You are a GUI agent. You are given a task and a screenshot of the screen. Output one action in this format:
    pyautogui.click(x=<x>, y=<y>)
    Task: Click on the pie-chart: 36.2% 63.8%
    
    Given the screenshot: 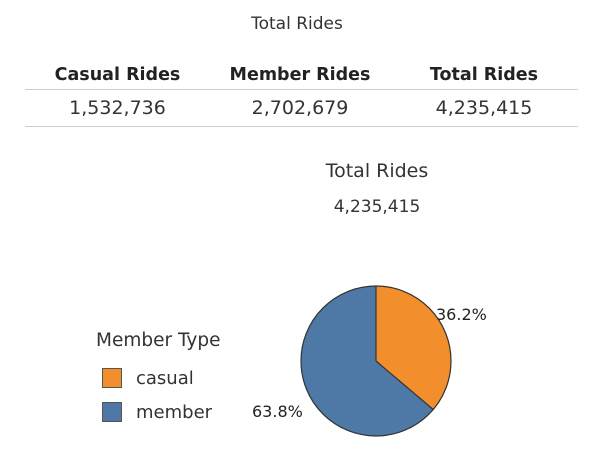 What is the action you would take?
    pyautogui.click(x=369, y=361)
    